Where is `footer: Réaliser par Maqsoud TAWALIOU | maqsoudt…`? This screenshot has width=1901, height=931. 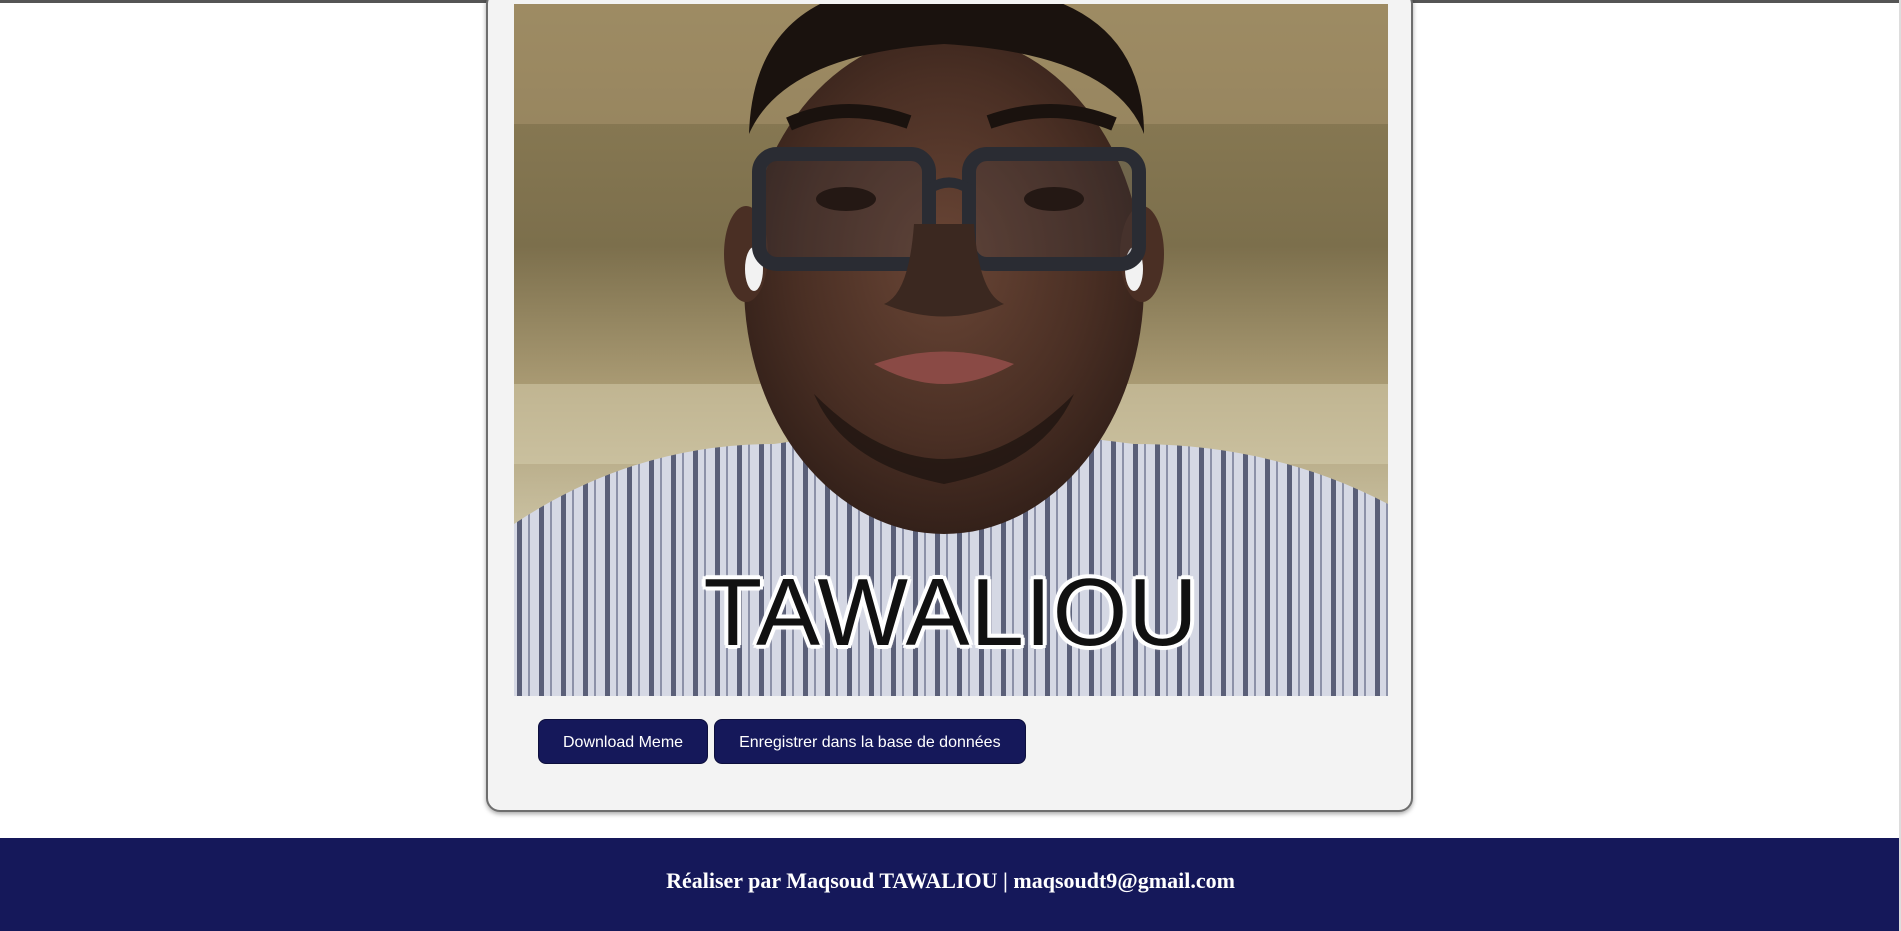
footer: Réaliser par Maqsoud TAWALIOU | maqsoudt… is located at coordinates (950, 884).